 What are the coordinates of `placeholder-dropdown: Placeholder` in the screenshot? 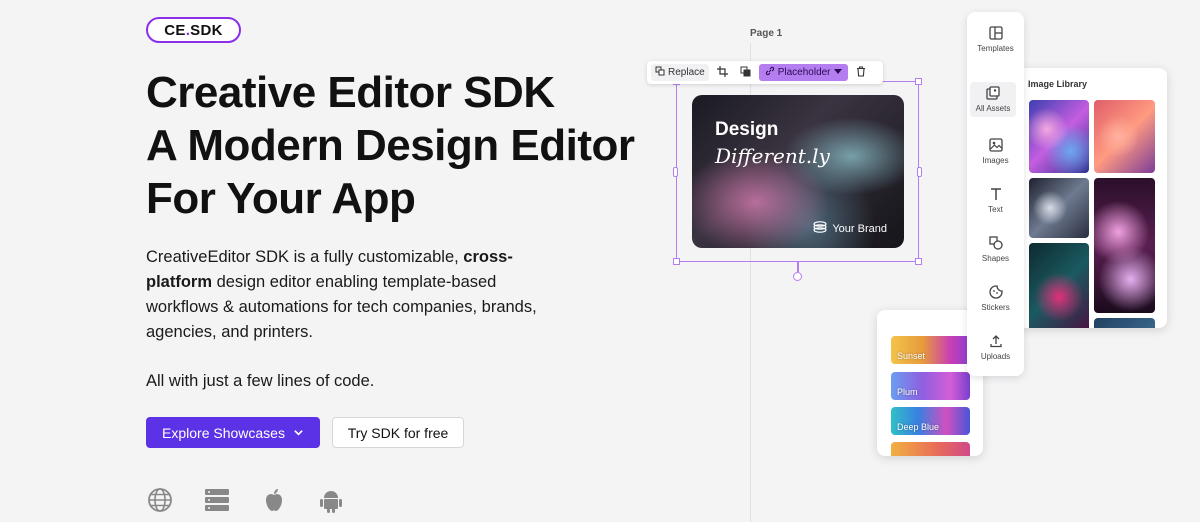 It's located at (803, 72).